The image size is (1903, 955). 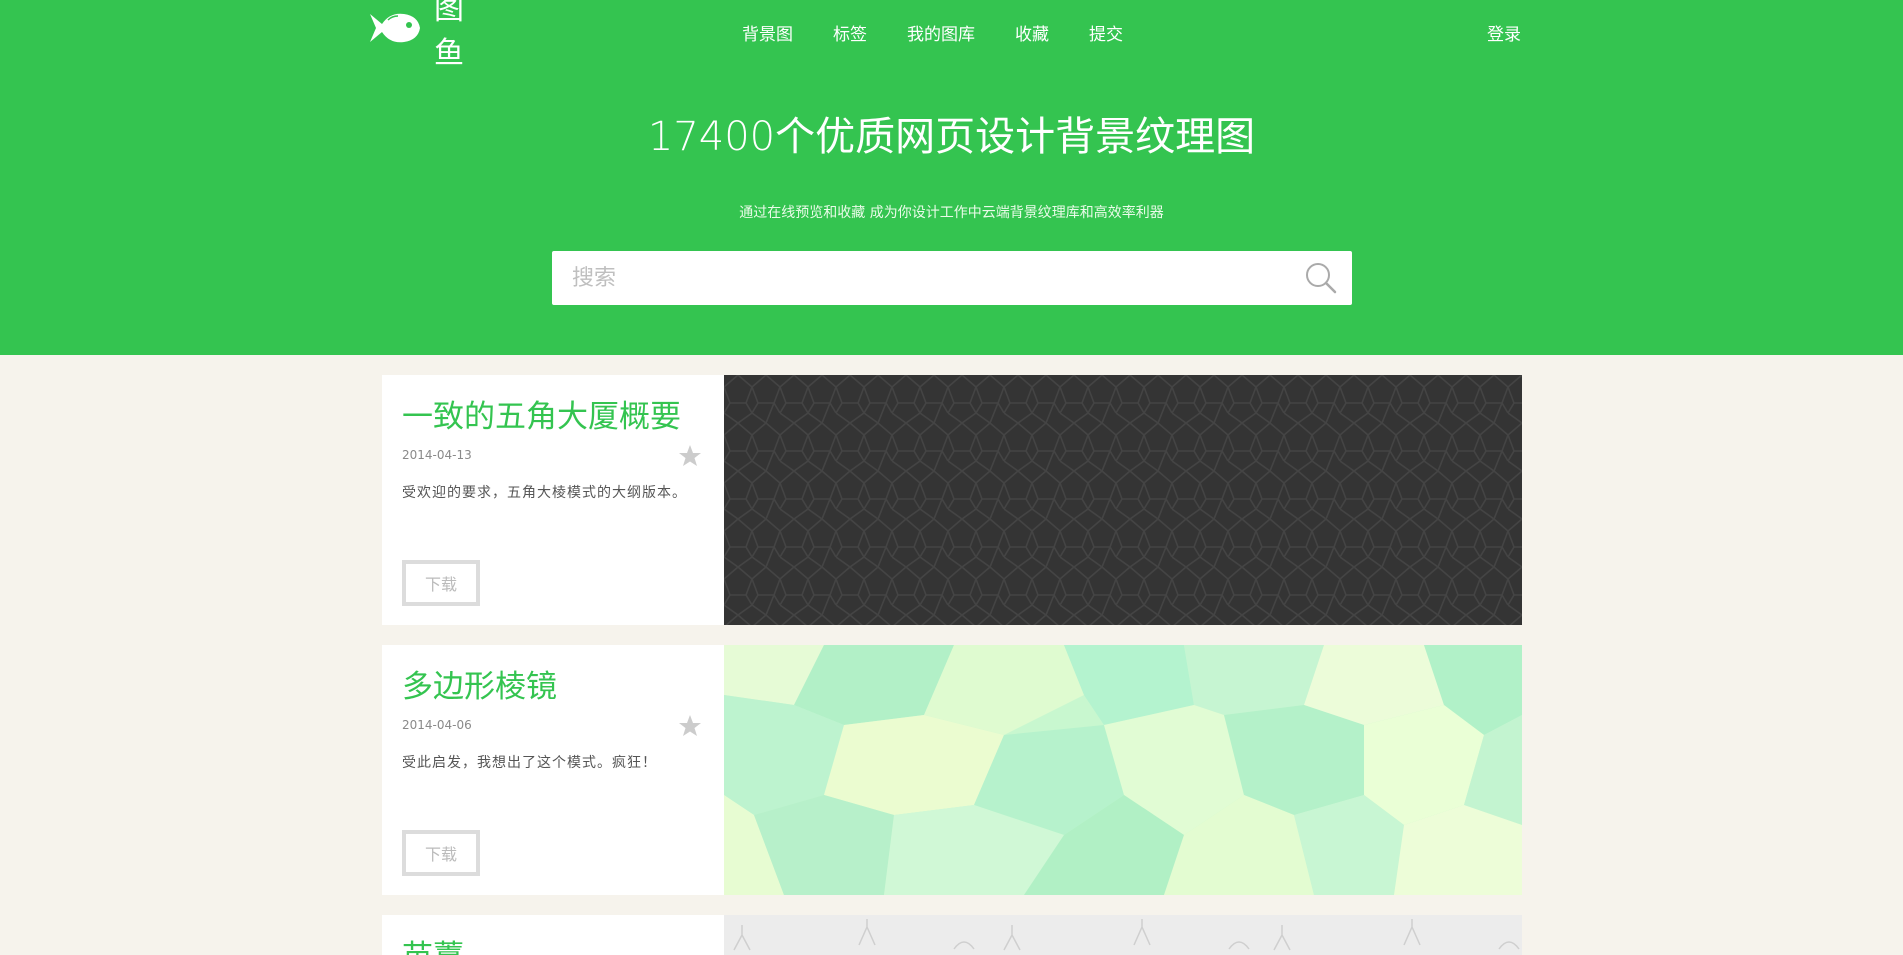 I want to click on main-nav: 背景图 标签 我的图库 收藏 提交, so click(x=932, y=32).